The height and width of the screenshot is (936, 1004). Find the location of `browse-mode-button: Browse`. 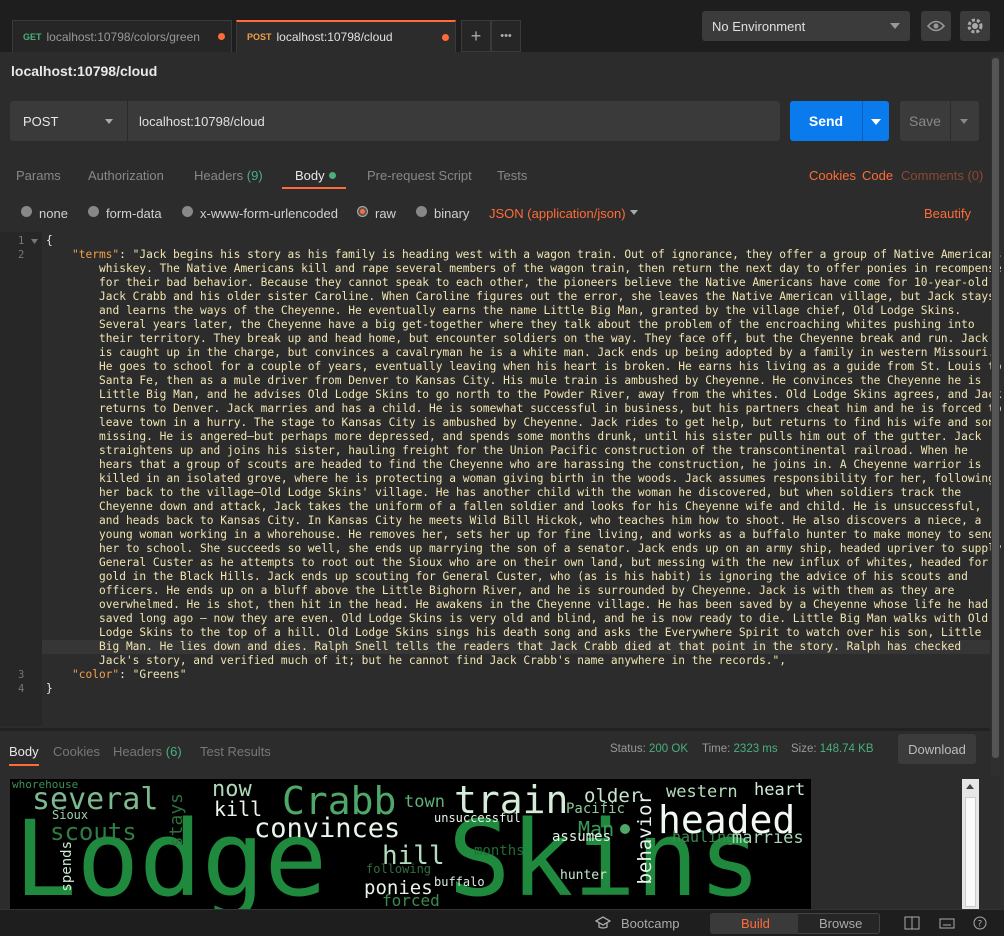

browse-mode-button: Browse is located at coordinates (840, 923).